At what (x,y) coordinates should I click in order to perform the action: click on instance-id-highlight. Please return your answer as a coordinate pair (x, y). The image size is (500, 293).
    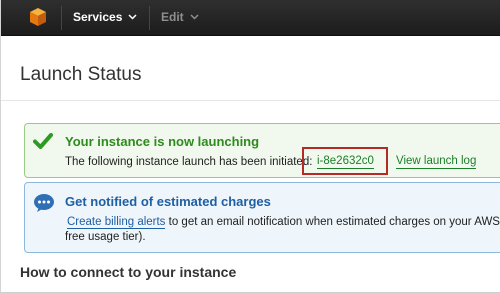
    Looking at the image, I should click on (345, 161).